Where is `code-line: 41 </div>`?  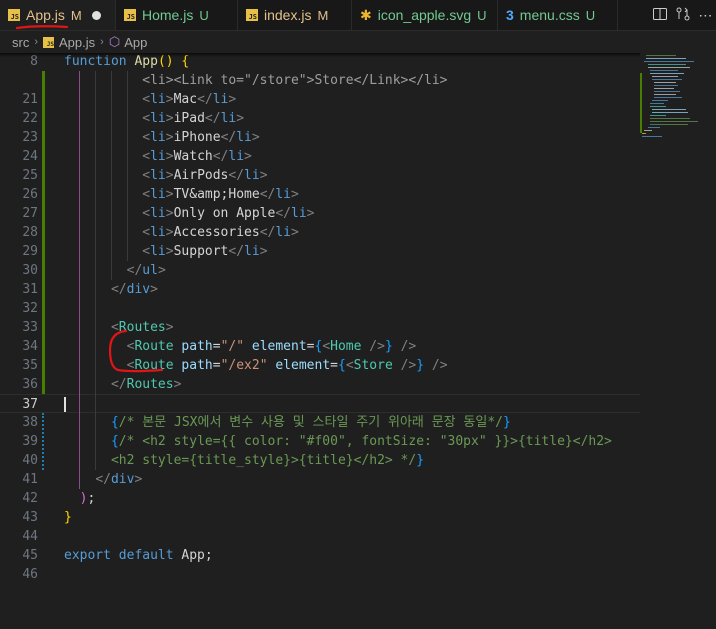 code-line: 41 </div> is located at coordinates (320, 479).